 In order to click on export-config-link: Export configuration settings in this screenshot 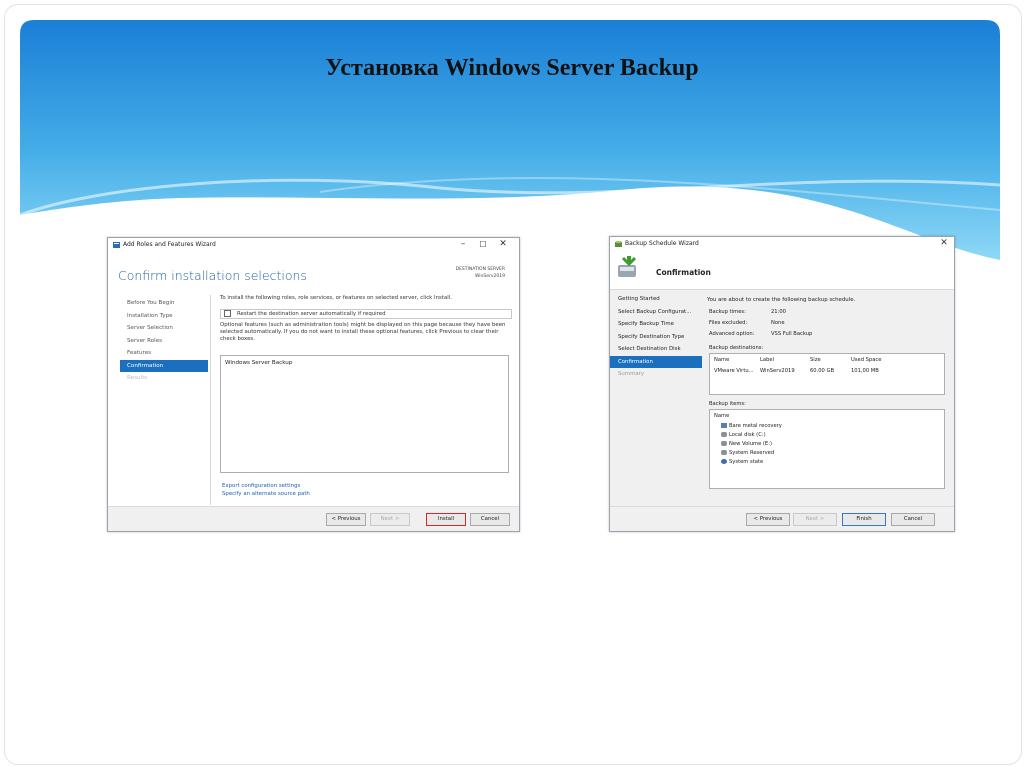, I will do `click(261, 486)`.